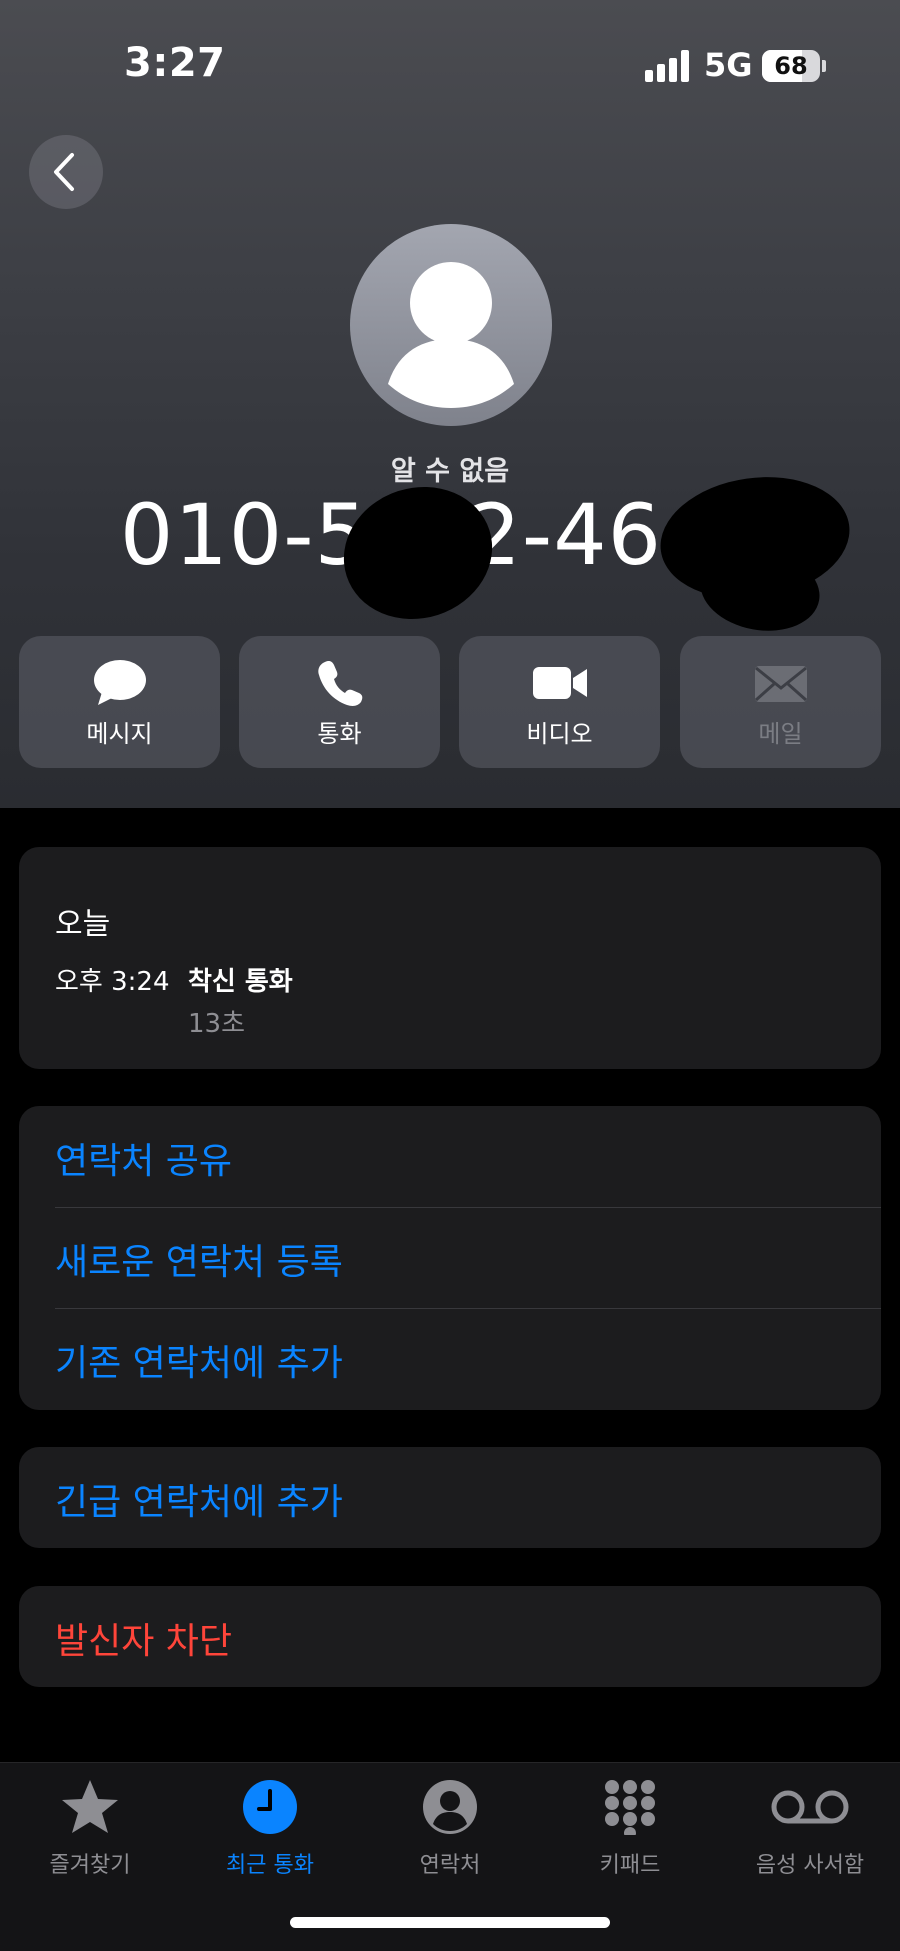 Image resolution: width=900 pixels, height=1951 pixels. I want to click on block-caller-button: 발신자 차단, so click(143, 1638).